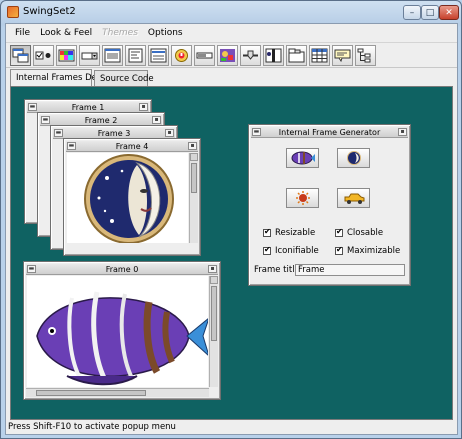  I want to click on progress-bar-demo-button, so click(204, 55).